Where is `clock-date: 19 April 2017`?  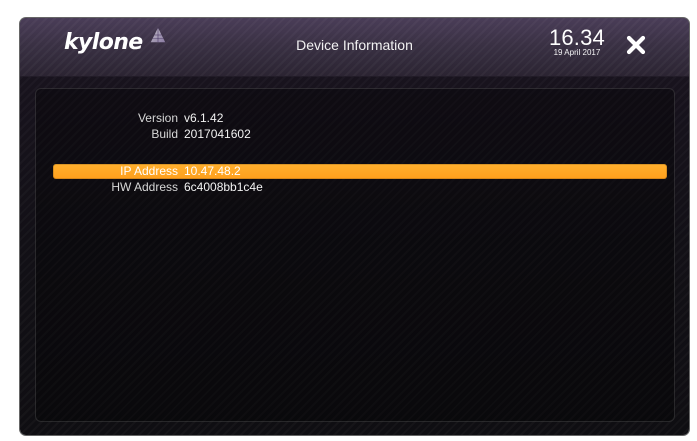
clock-date: 19 April 2017 is located at coordinates (577, 52).